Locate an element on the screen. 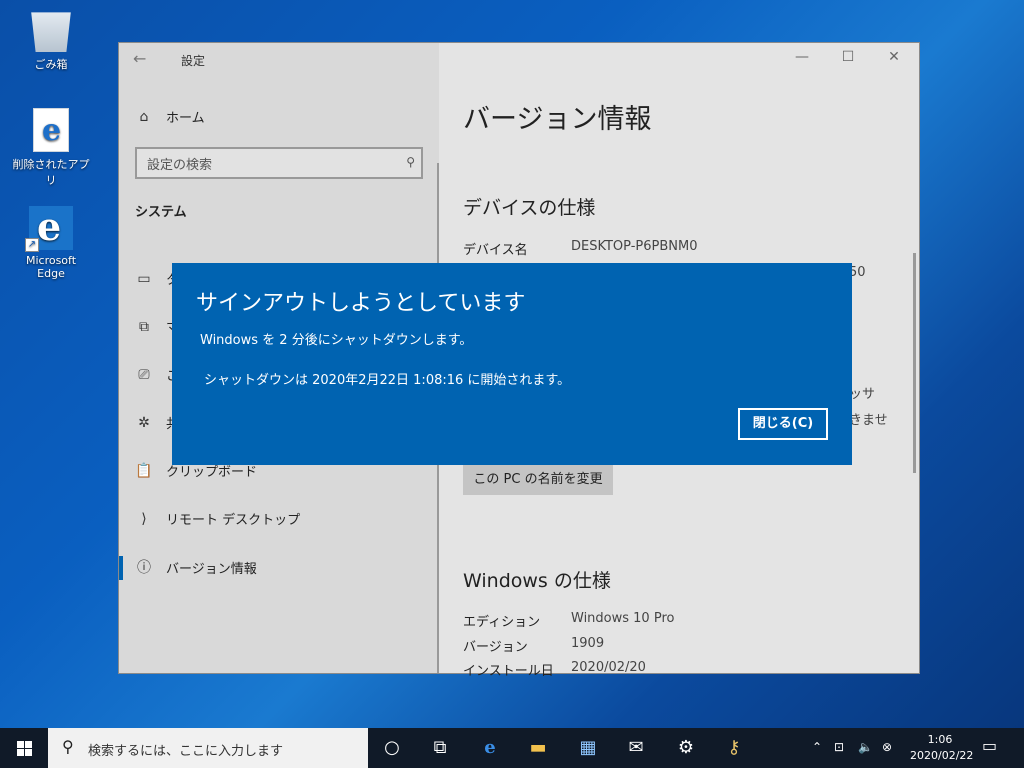 This screenshot has height=768, width=1024. nav-item-remote-desktop: ⟩ リモート デスクトップ is located at coordinates (218, 519).